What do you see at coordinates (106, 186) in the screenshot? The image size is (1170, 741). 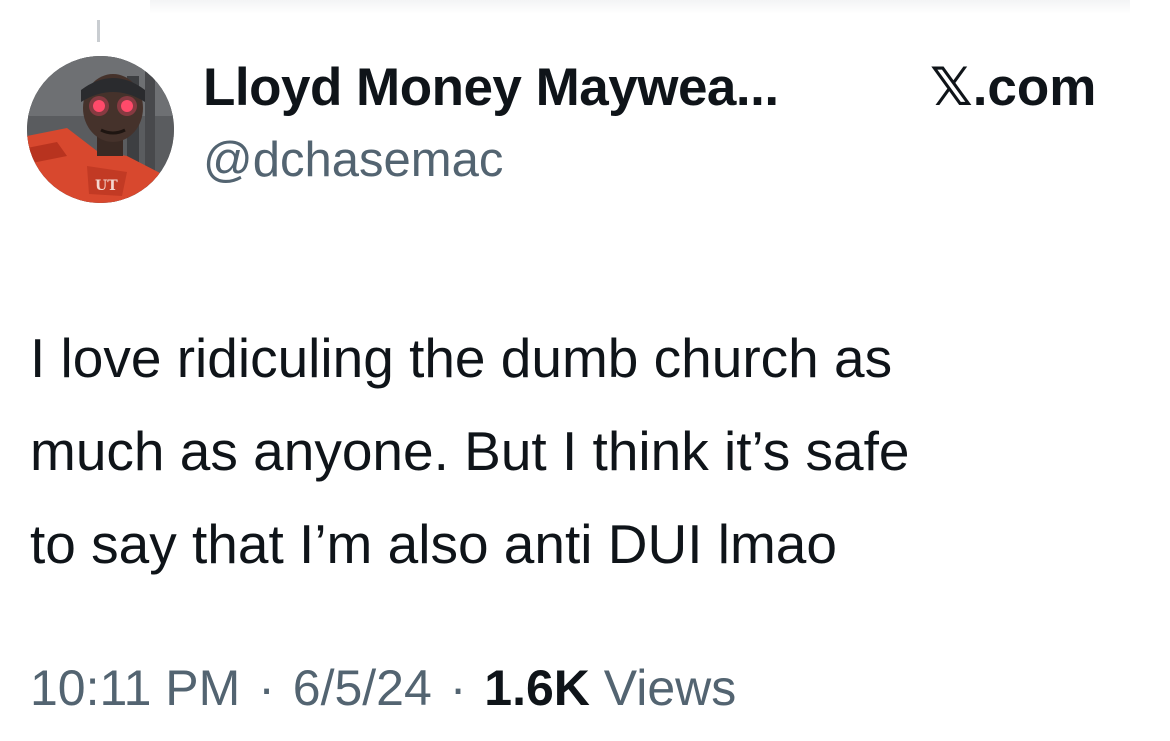 I see `svg-text: UT` at bounding box center [106, 186].